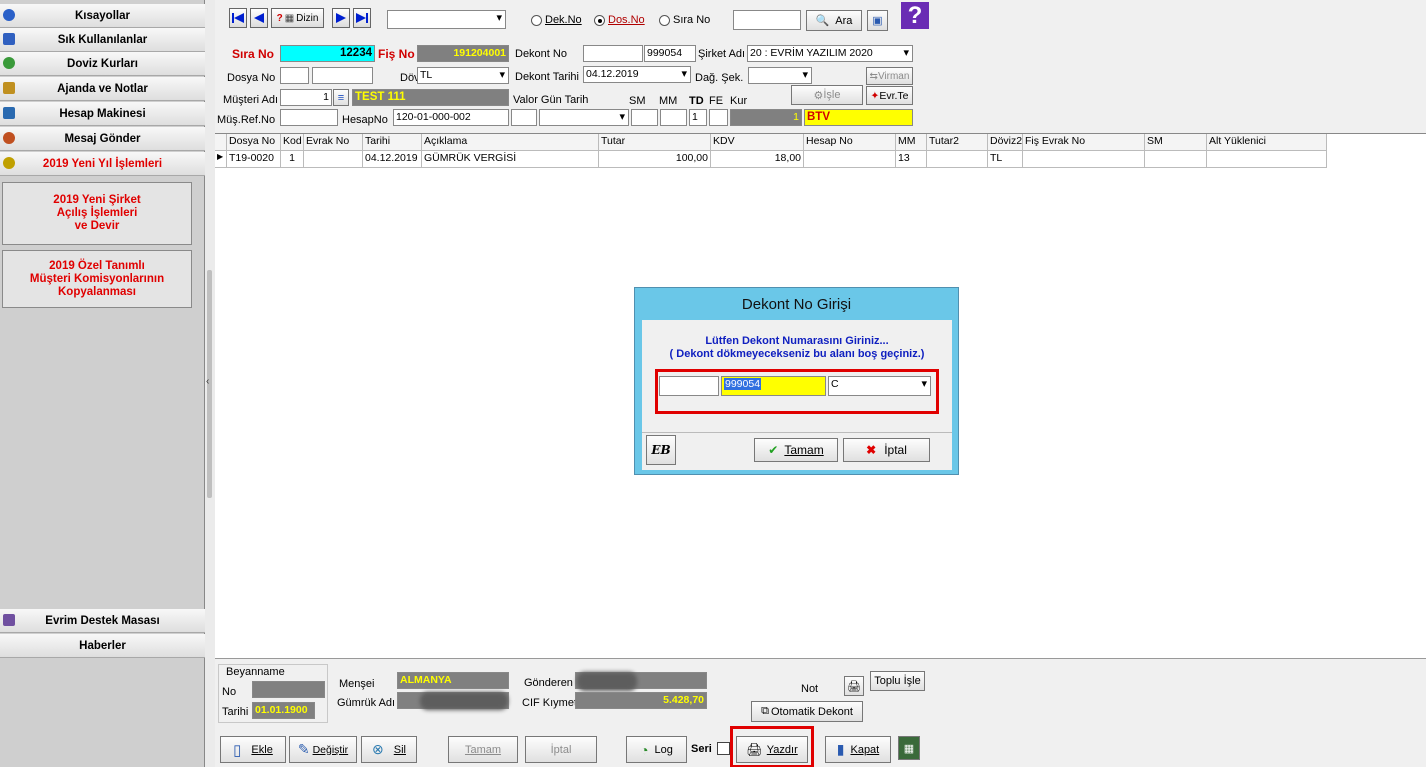 Image resolution: width=1426 pixels, height=767 pixels. Describe the element at coordinates (673, 117) in the screenshot. I see `mm-field` at that location.